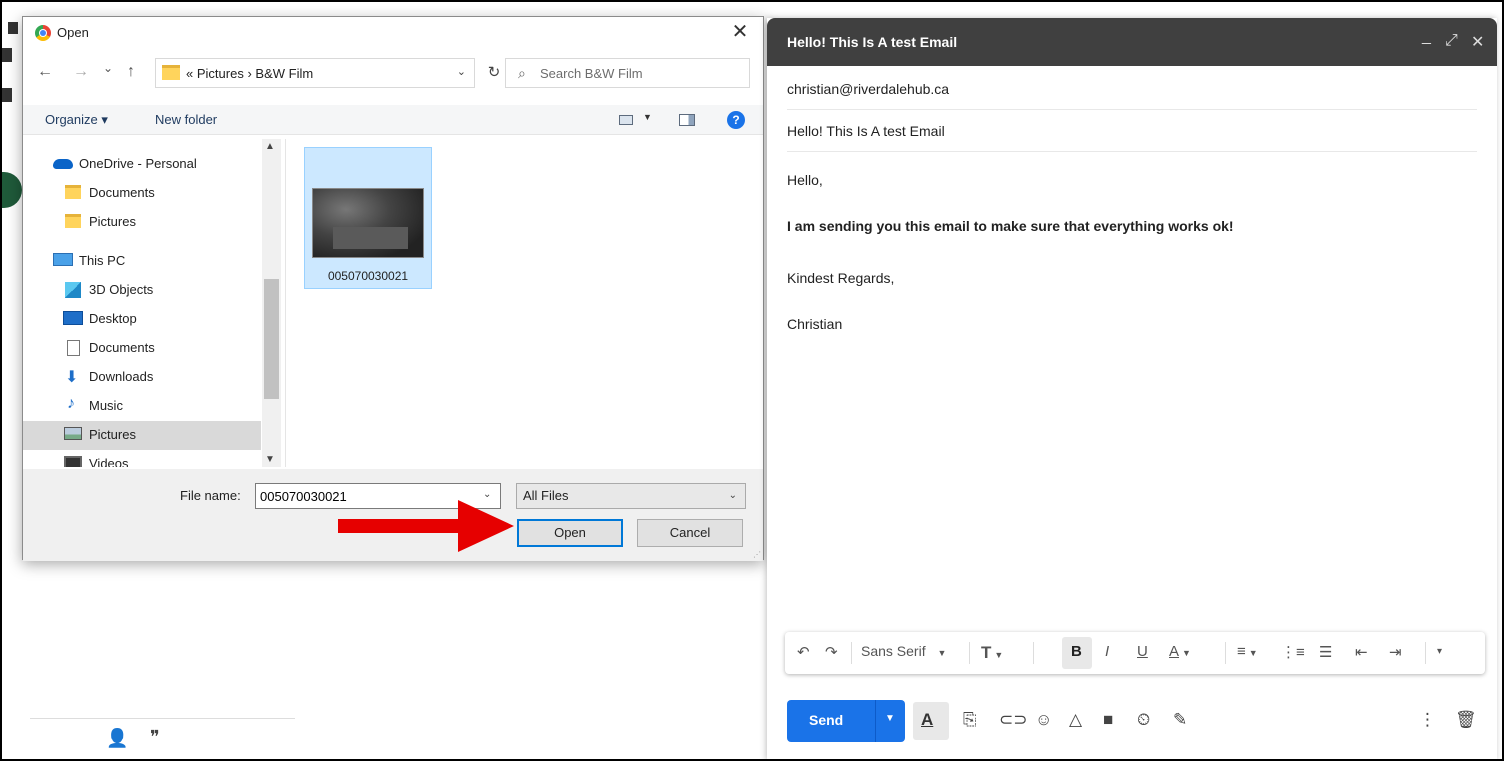 This screenshot has height=761, width=1504. Describe the element at coordinates (63, 259) in the screenshot. I see `computer-icon` at that location.